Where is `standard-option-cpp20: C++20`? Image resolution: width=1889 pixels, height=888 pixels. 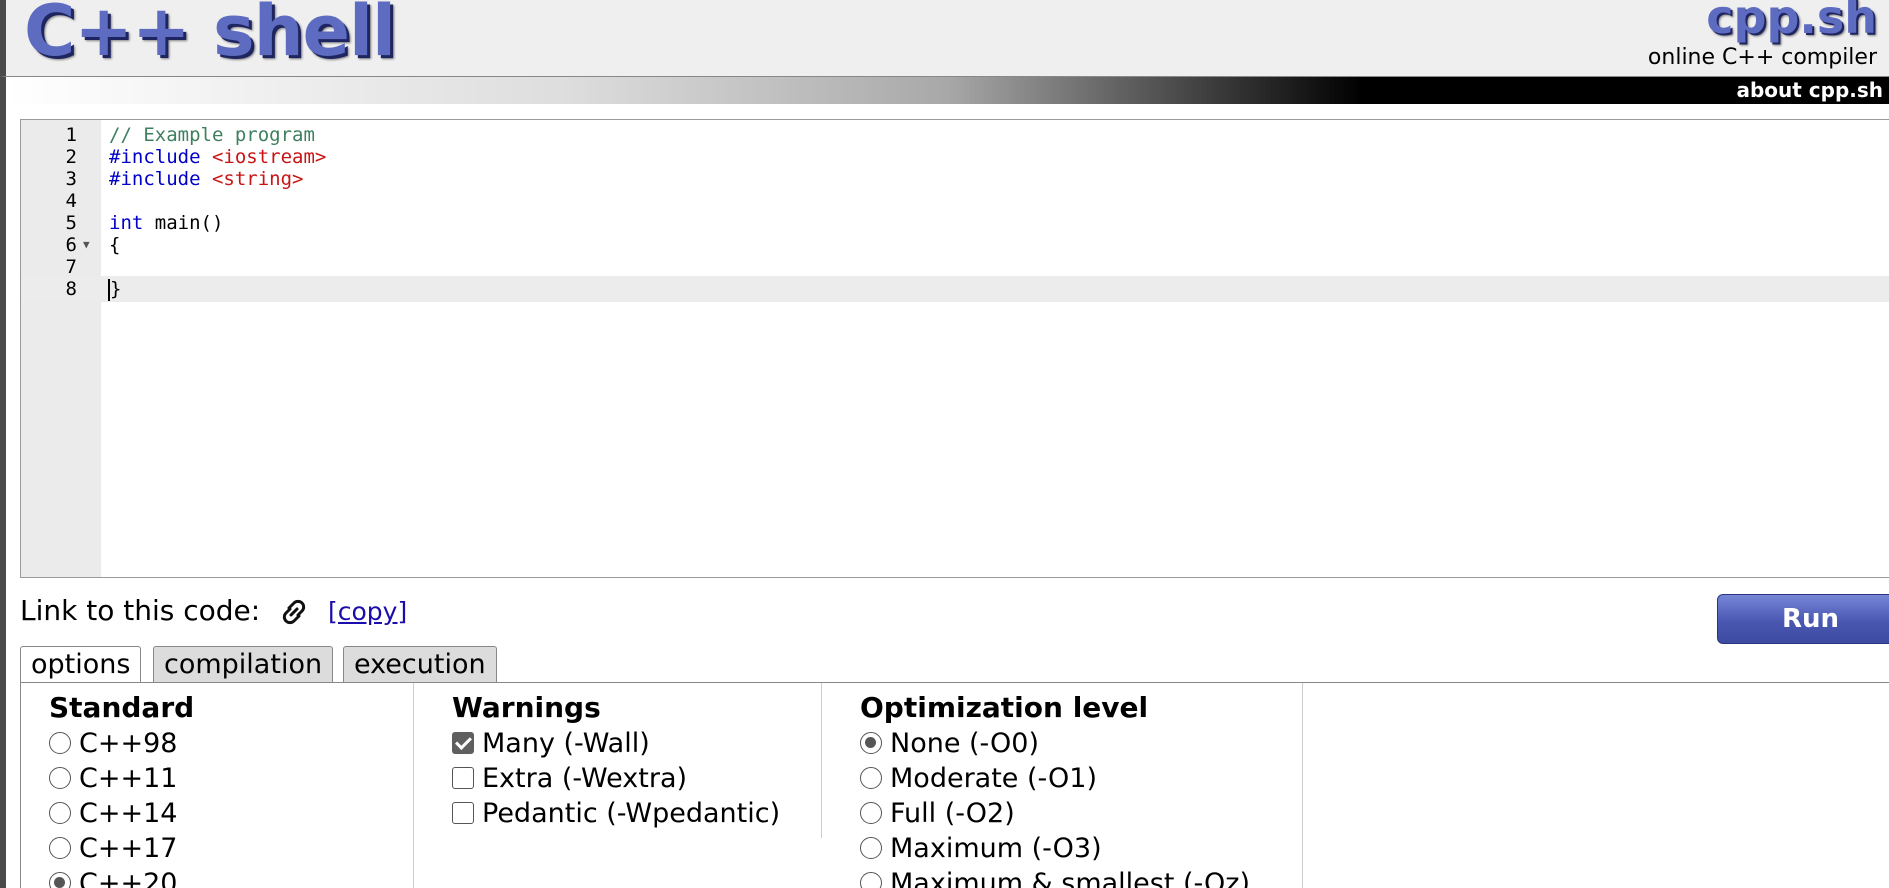
standard-option-cpp20: C++20 is located at coordinates (113, 877).